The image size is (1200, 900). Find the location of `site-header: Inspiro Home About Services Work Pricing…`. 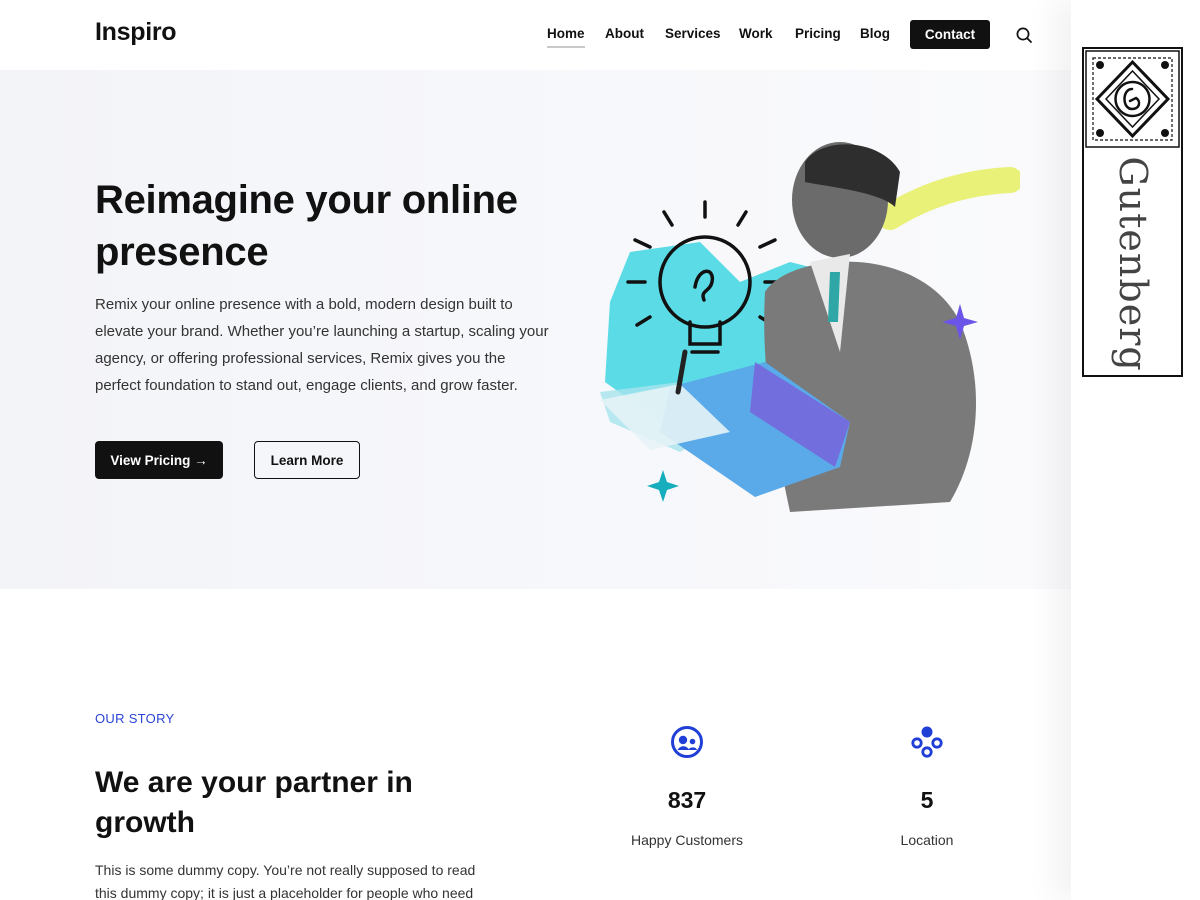

site-header: Inspiro Home About Services Work Pricing… is located at coordinates (535, 35).